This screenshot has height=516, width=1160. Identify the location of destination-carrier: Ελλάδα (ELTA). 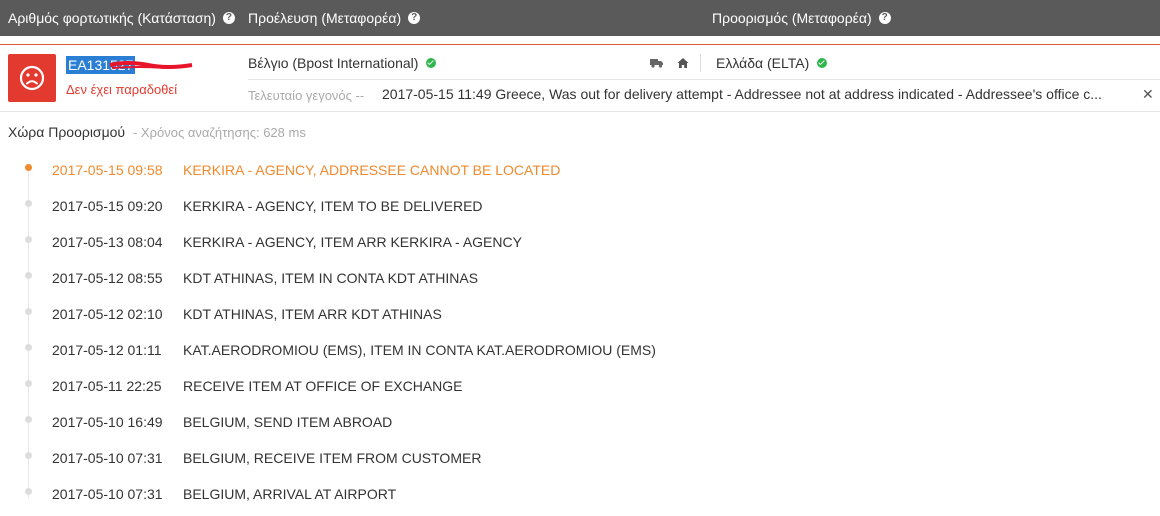
(772, 63).